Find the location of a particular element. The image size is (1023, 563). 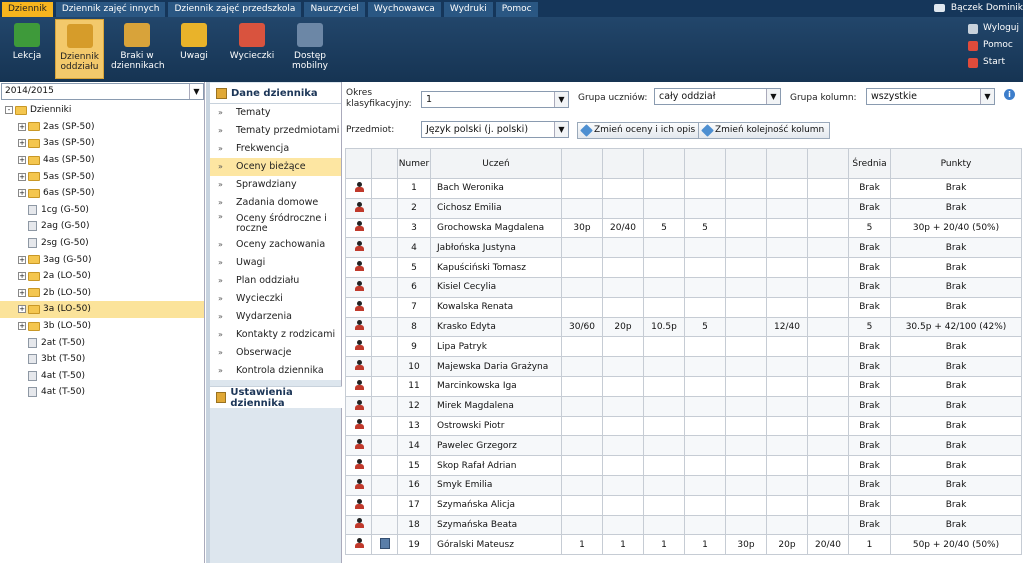

toolbar-button-4: Wycieczki is located at coordinates (252, 49).